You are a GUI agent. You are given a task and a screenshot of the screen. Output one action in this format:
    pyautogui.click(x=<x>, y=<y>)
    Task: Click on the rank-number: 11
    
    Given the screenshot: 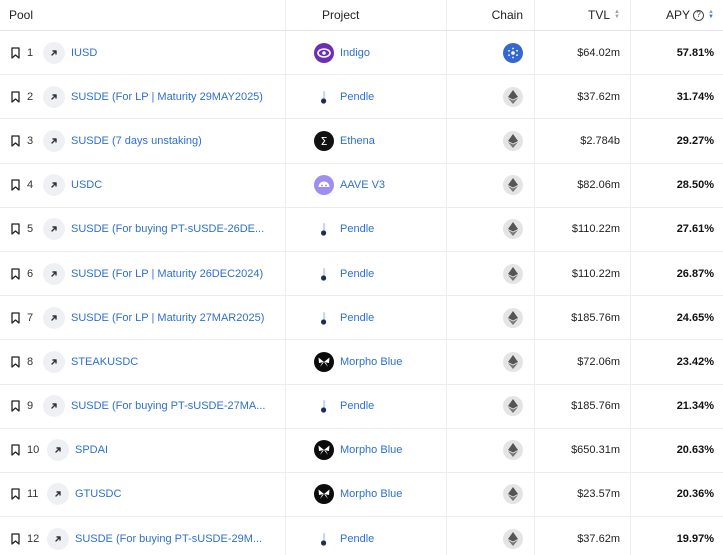 What is the action you would take?
    pyautogui.click(x=33, y=494)
    